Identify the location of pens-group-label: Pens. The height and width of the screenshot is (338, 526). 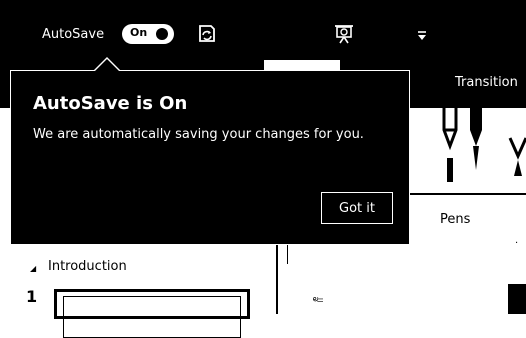
(455, 219).